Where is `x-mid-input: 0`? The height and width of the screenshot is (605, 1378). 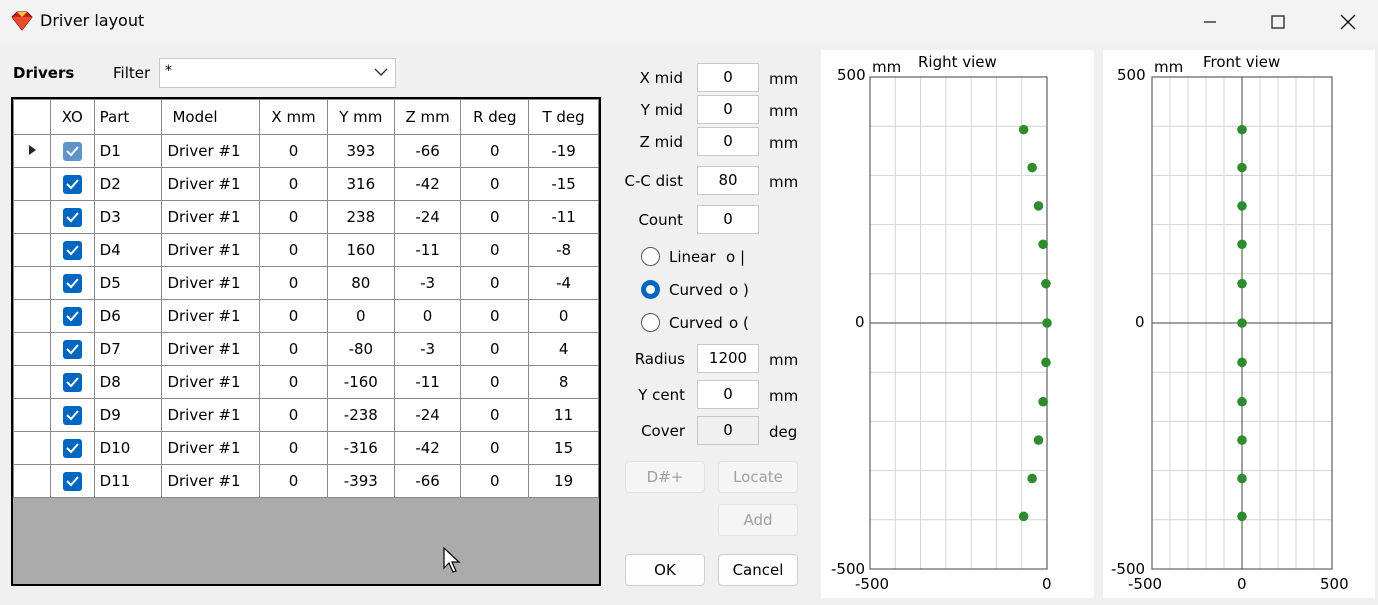 x-mid-input: 0 is located at coordinates (728, 77).